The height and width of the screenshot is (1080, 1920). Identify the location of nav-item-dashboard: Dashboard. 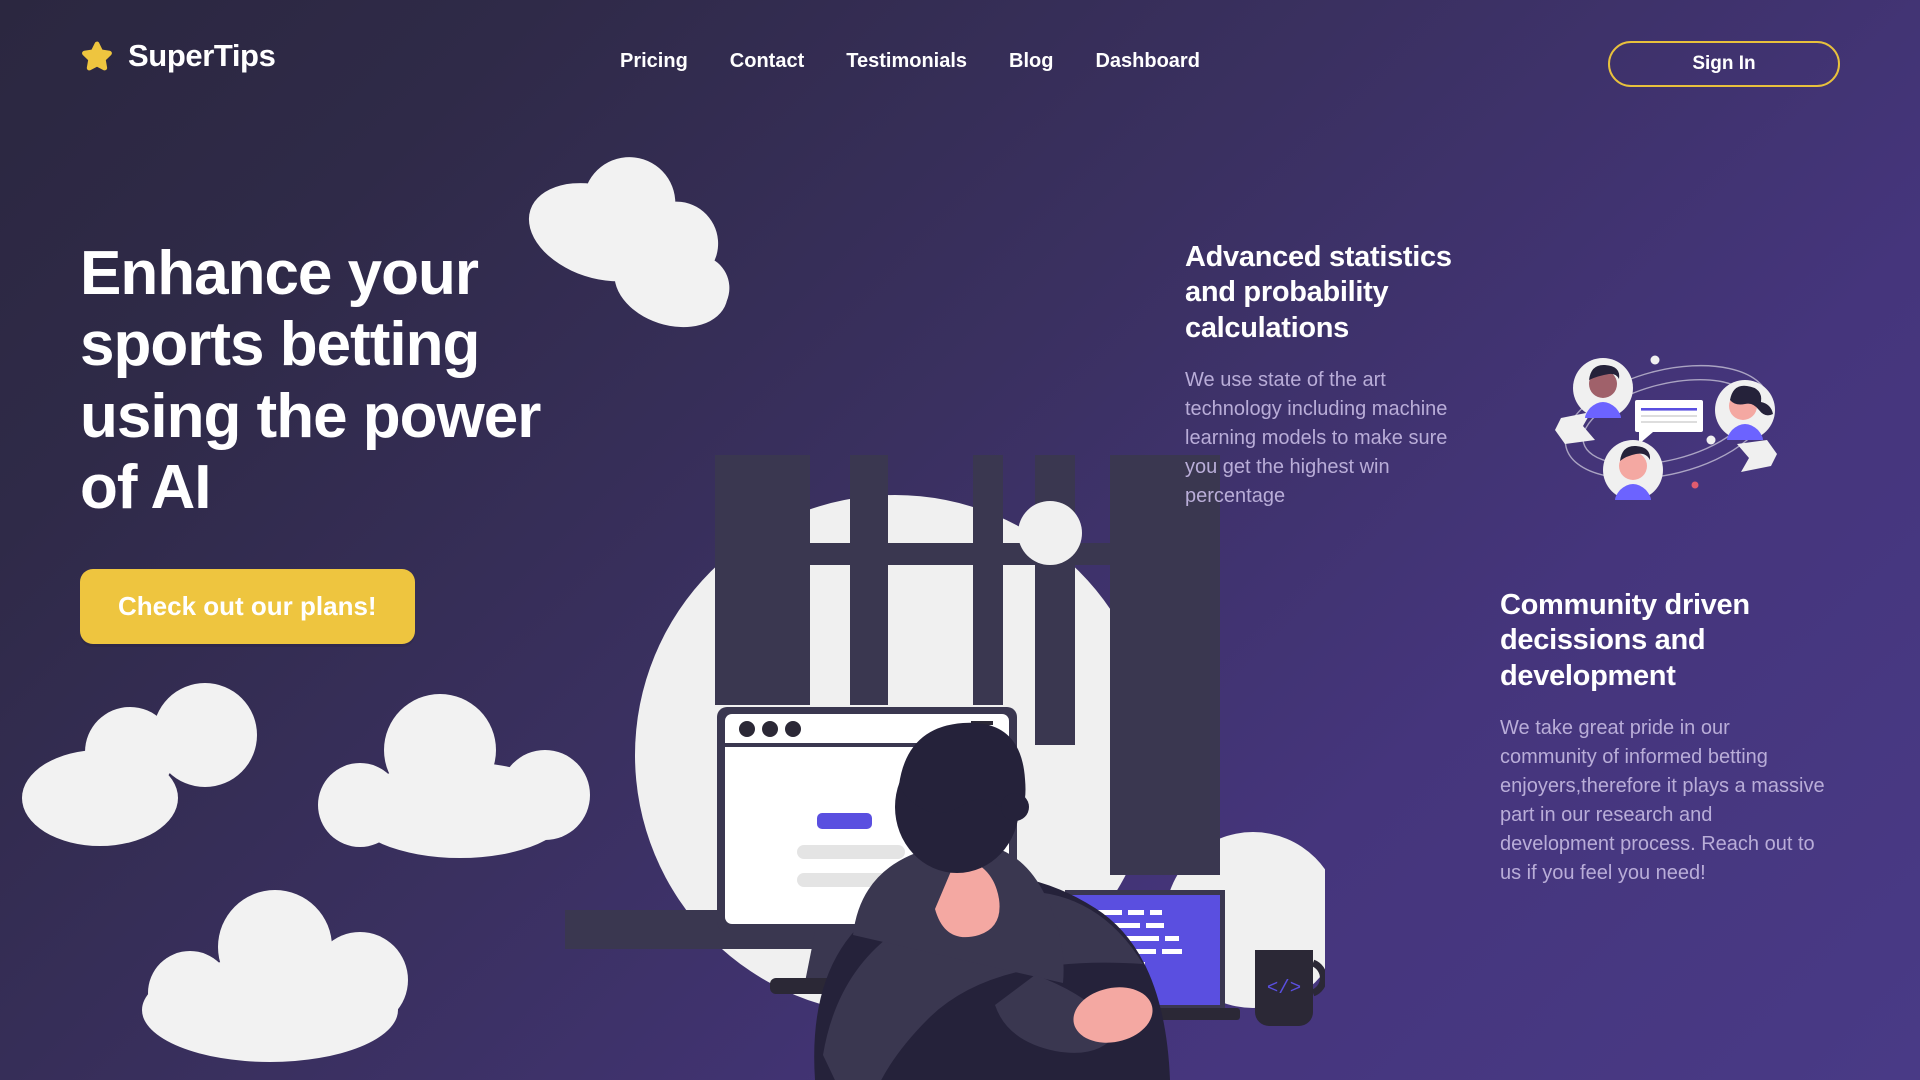
(1147, 61).